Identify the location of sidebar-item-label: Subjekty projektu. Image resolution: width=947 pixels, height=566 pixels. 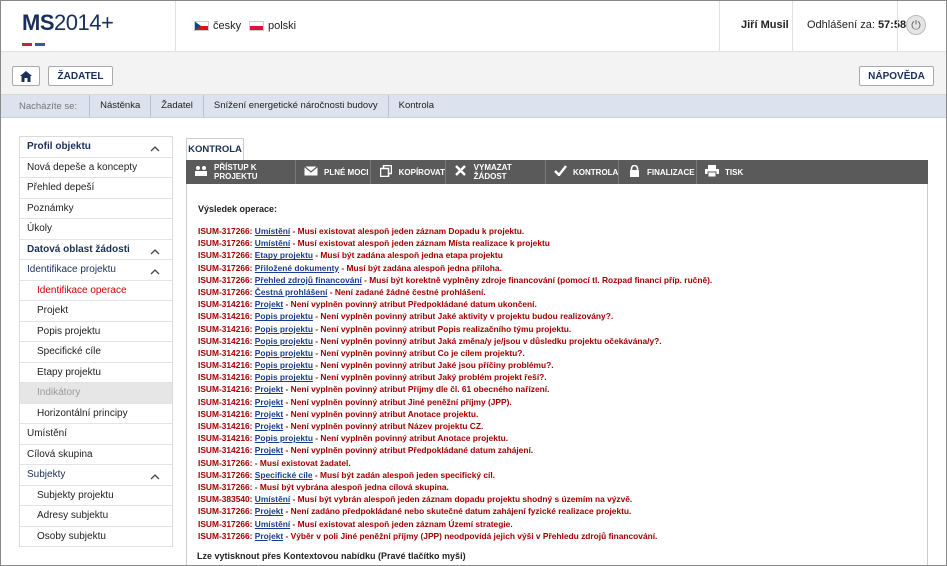
(75, 495).